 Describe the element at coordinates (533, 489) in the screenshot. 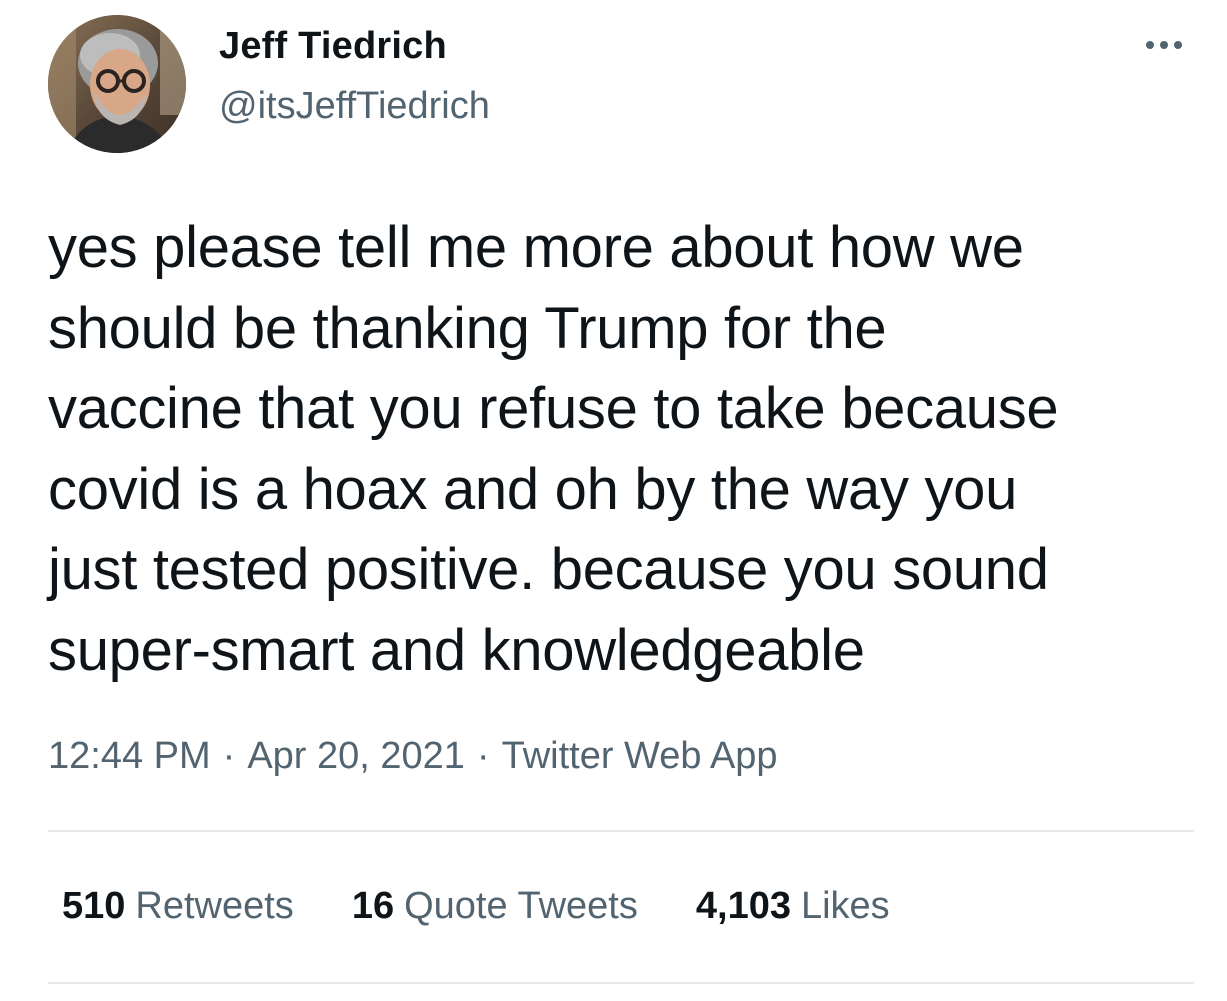

I see `tweet-text-line: covid is a hoax and oh by the way you` at that location.